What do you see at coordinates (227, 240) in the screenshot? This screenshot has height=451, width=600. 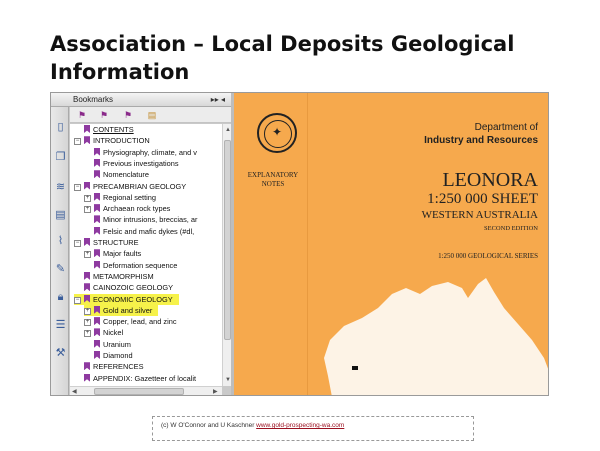 I see `vertical-scroll-thumb` at bounding box center [227, 240].